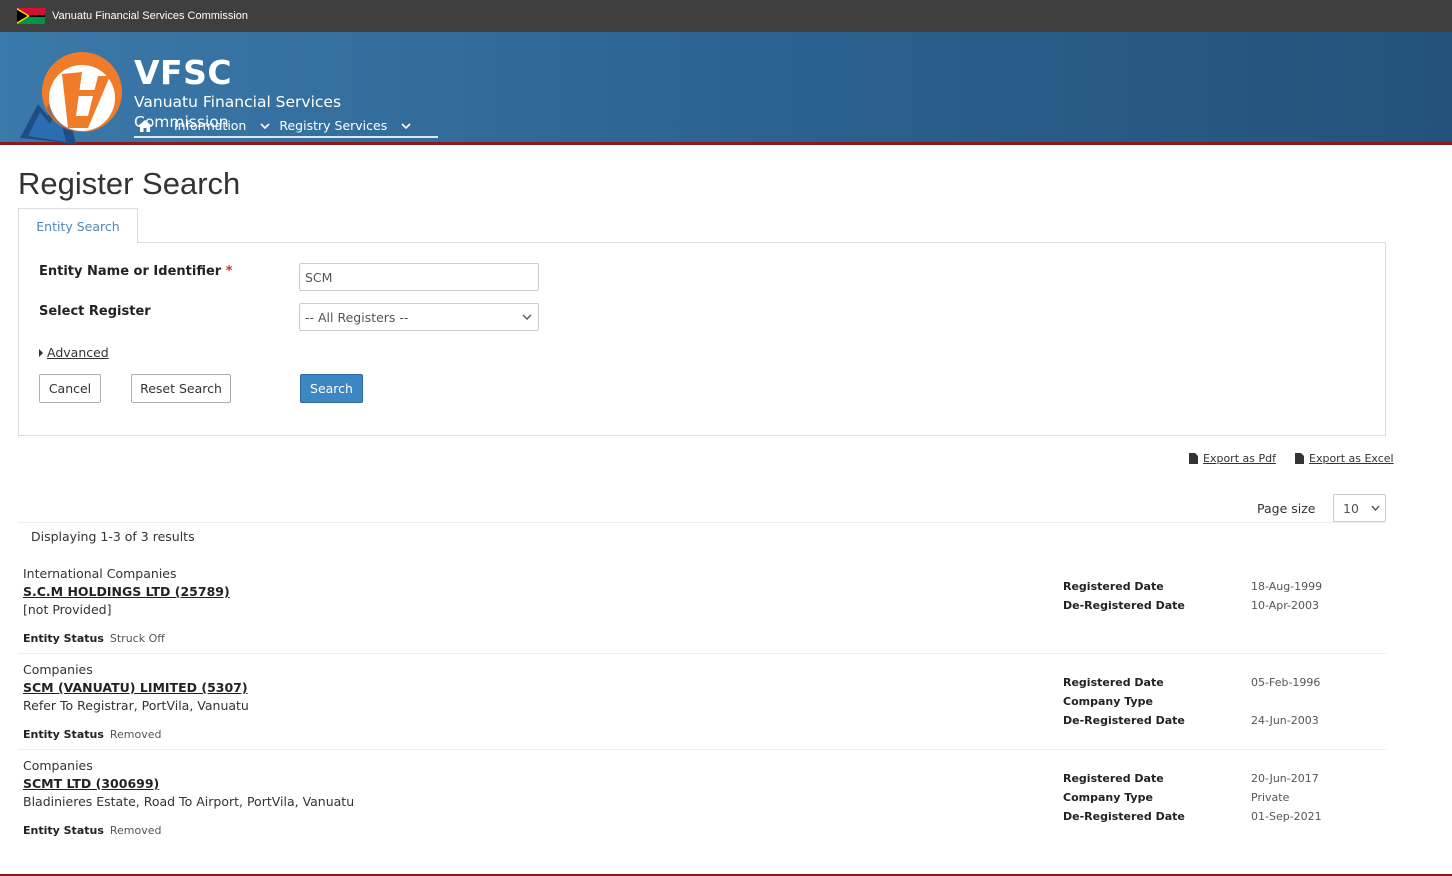  What do you see at coordinates (91, 783) in the screenshot?
I see `result-name-link: SCMT LTD (300699)` at bounding box center [91, 783].